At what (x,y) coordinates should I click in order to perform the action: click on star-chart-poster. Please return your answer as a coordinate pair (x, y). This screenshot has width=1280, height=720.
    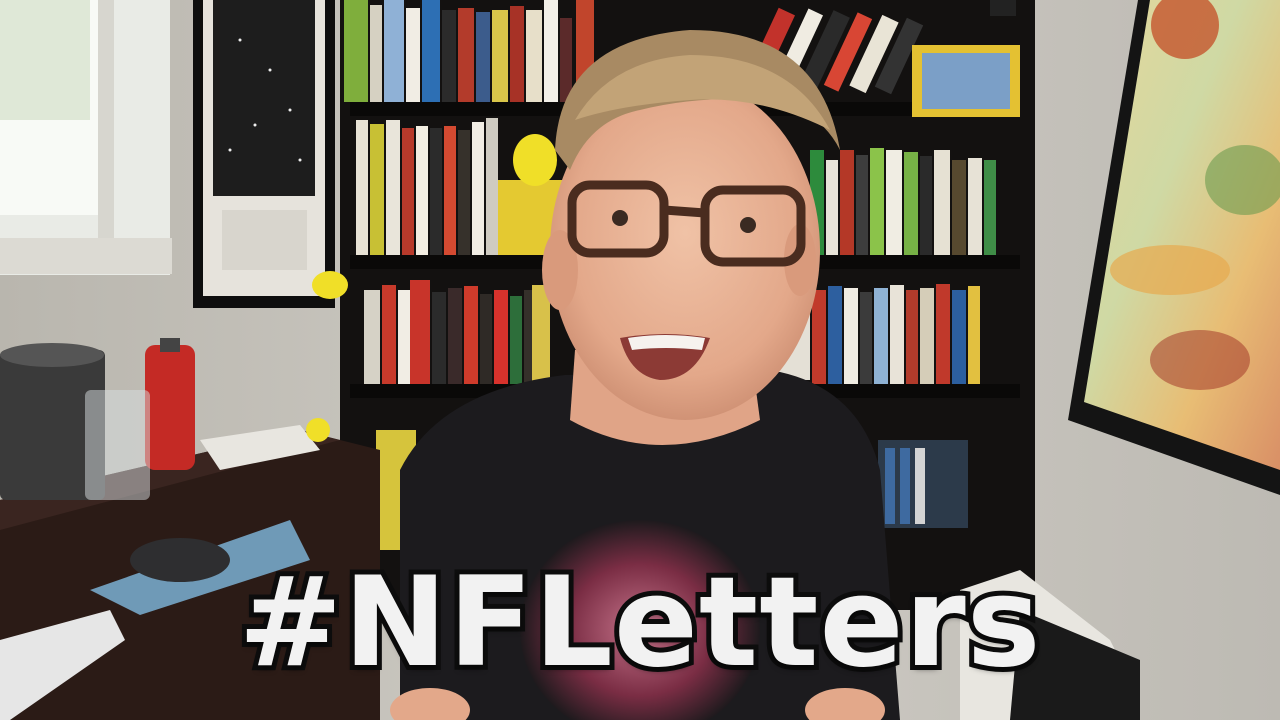
    Looking at the image, I should click on (264, 154).